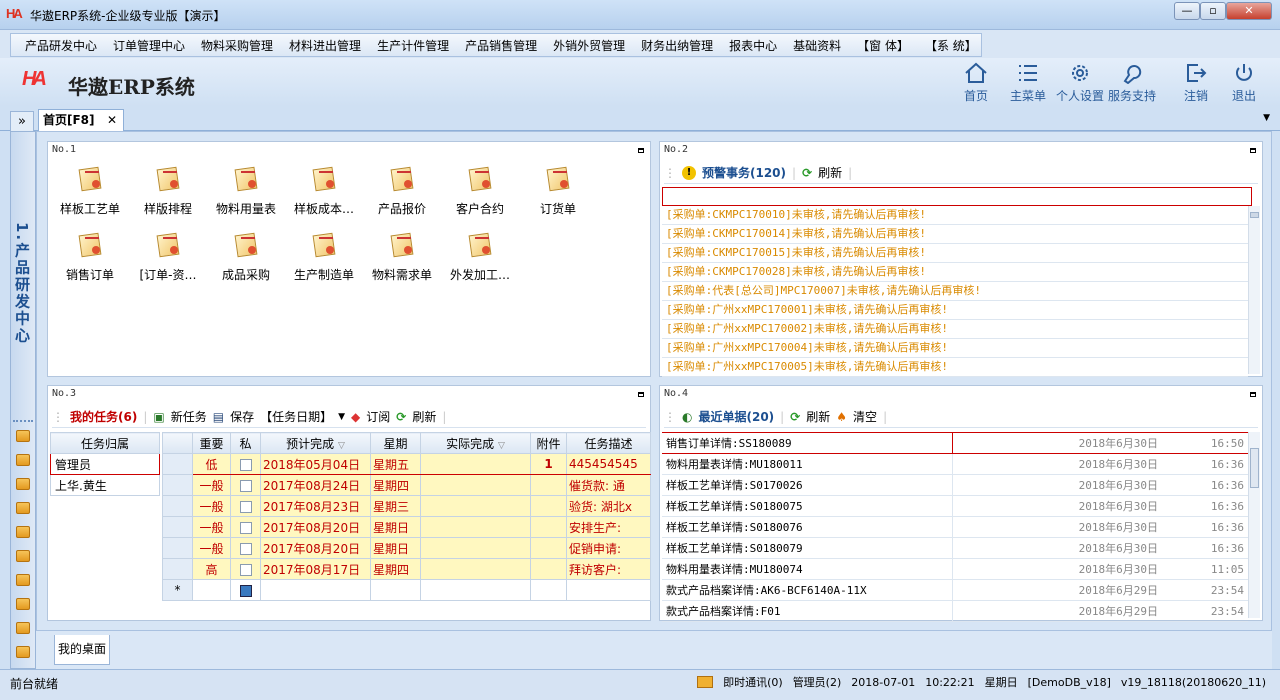  What do you see at coordinates (315, 443) in the screenshot?
I see `column-header: 预计完成 ▽` at bounding box center [315, 443].